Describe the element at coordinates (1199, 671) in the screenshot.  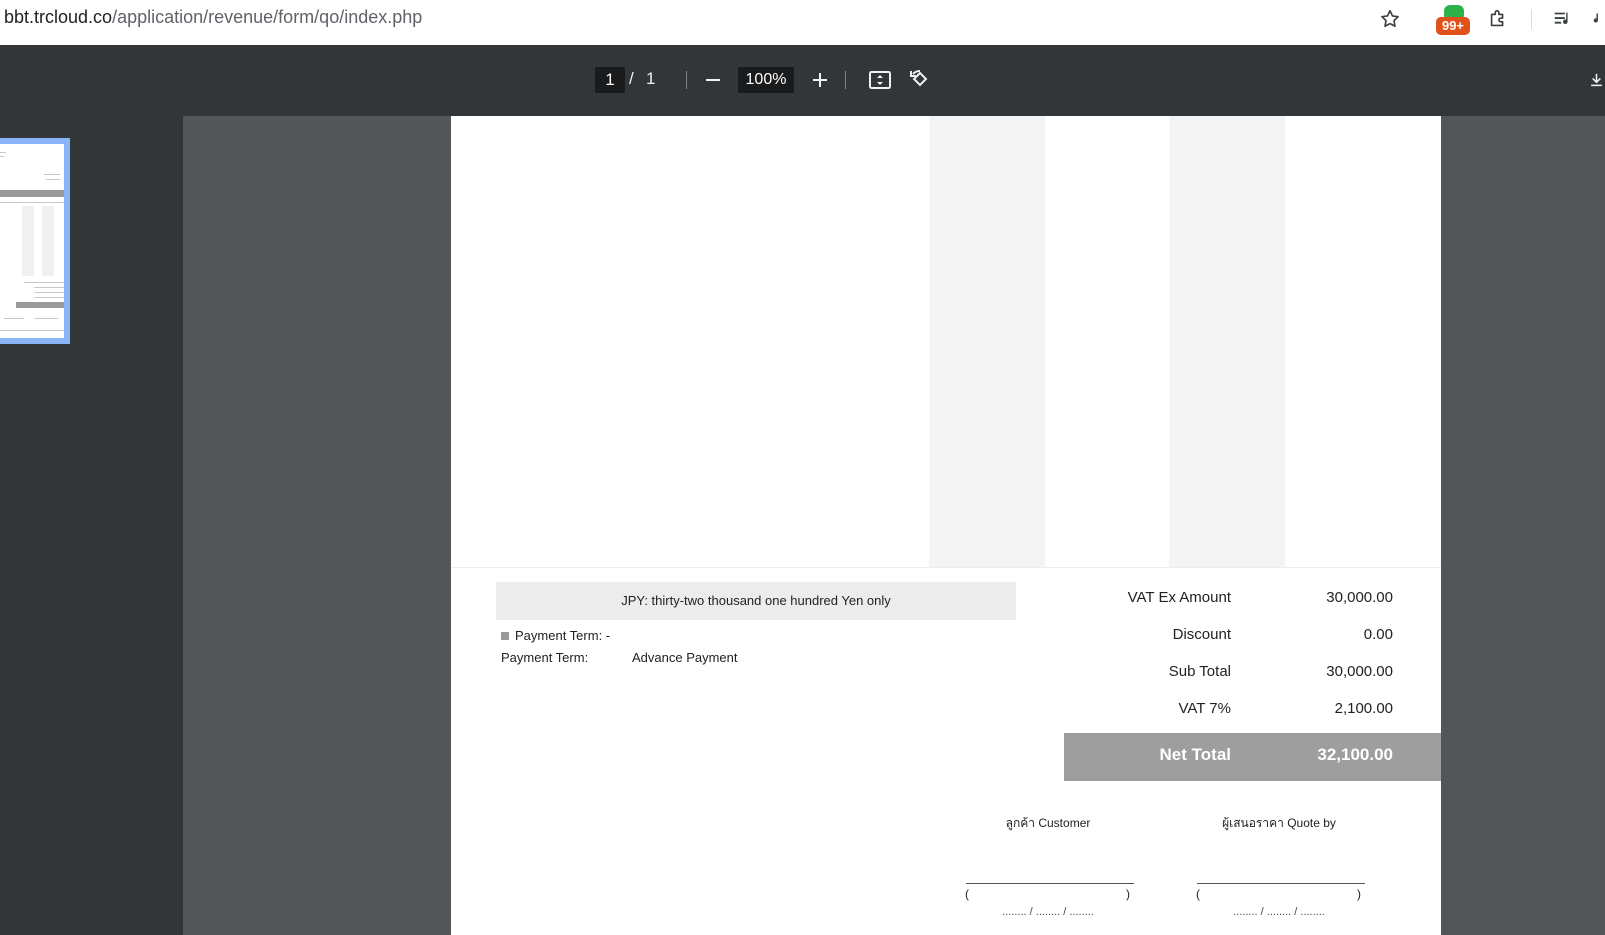
I see `summary-label-subtotal: Sub Total` at that location.